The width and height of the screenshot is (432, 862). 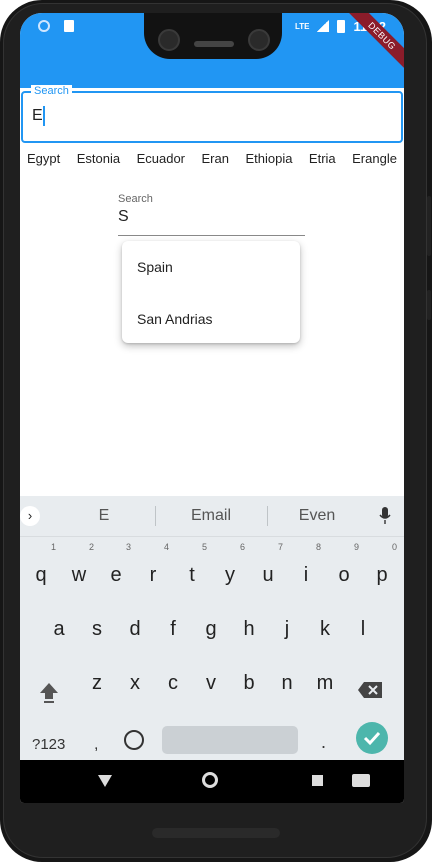 What do you see at coordinates (325, 629) in the screenshot?
I see `key-k: k` at bounding box center [325, 629].